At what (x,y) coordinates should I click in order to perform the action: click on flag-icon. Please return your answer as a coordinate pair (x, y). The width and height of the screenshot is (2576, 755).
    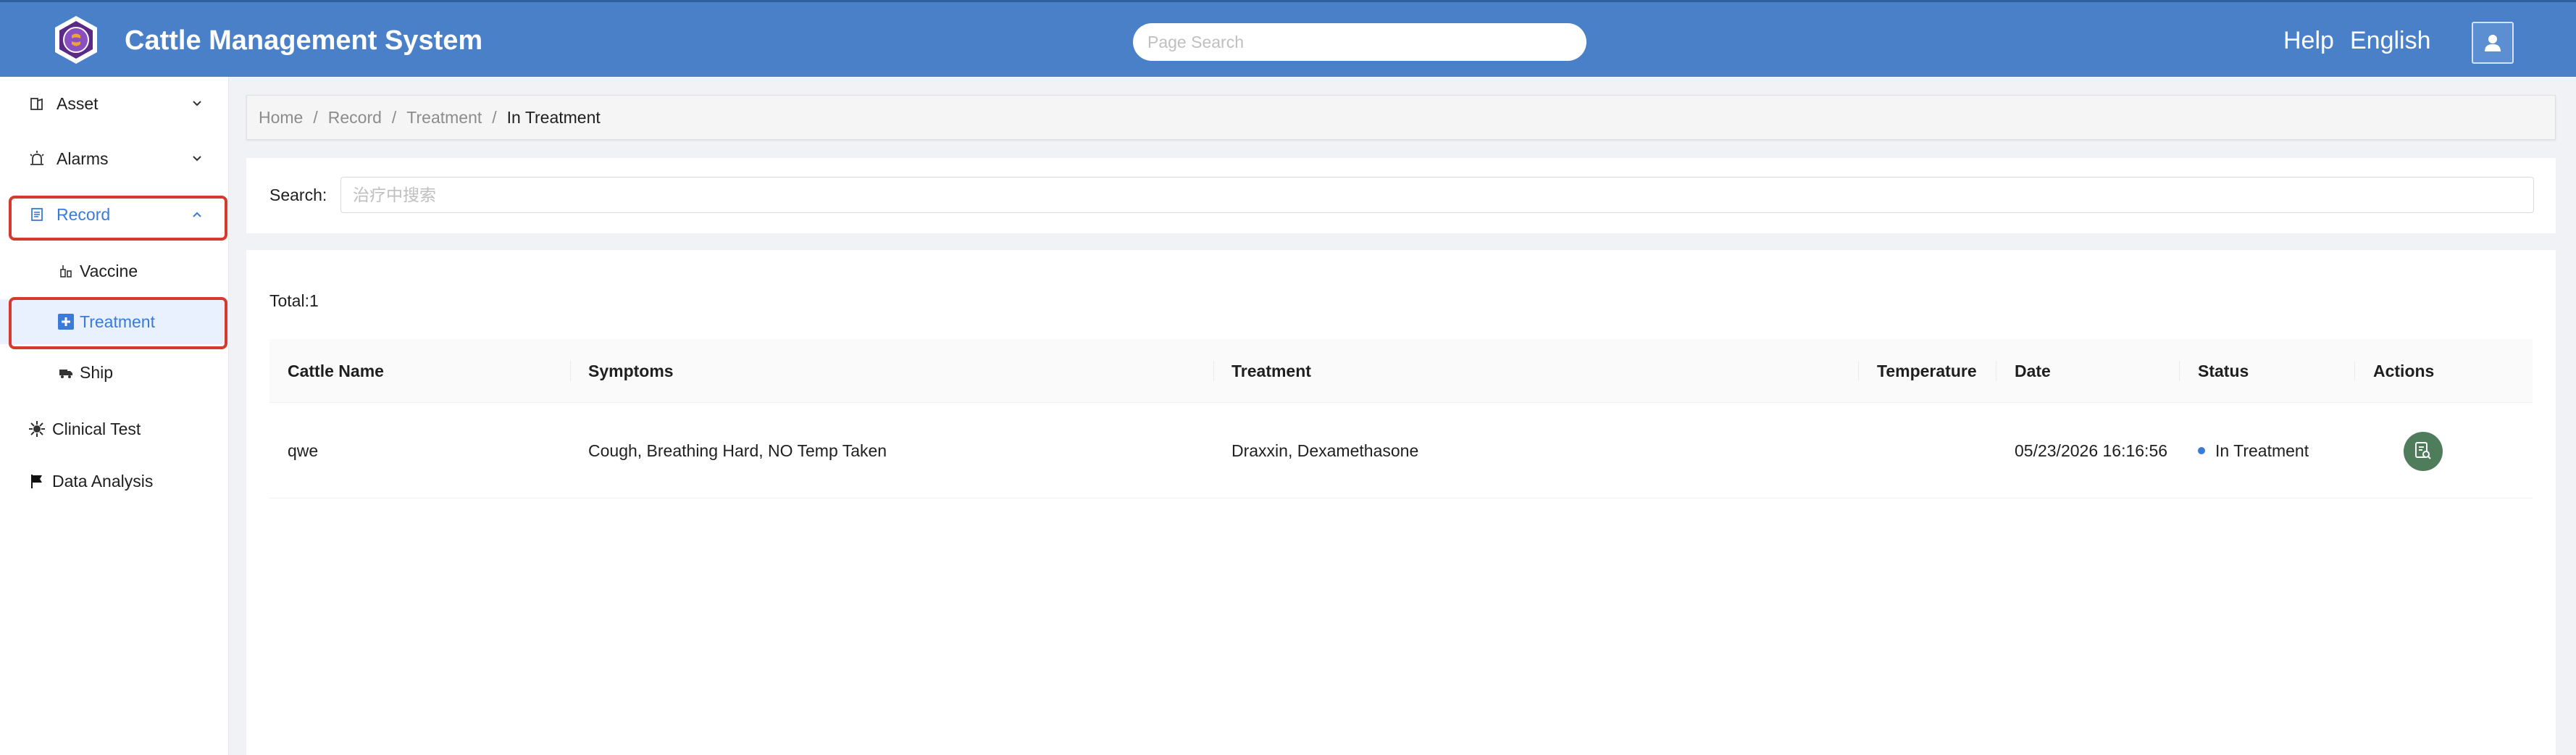
    Looking at the image, I should click on (37, 481).